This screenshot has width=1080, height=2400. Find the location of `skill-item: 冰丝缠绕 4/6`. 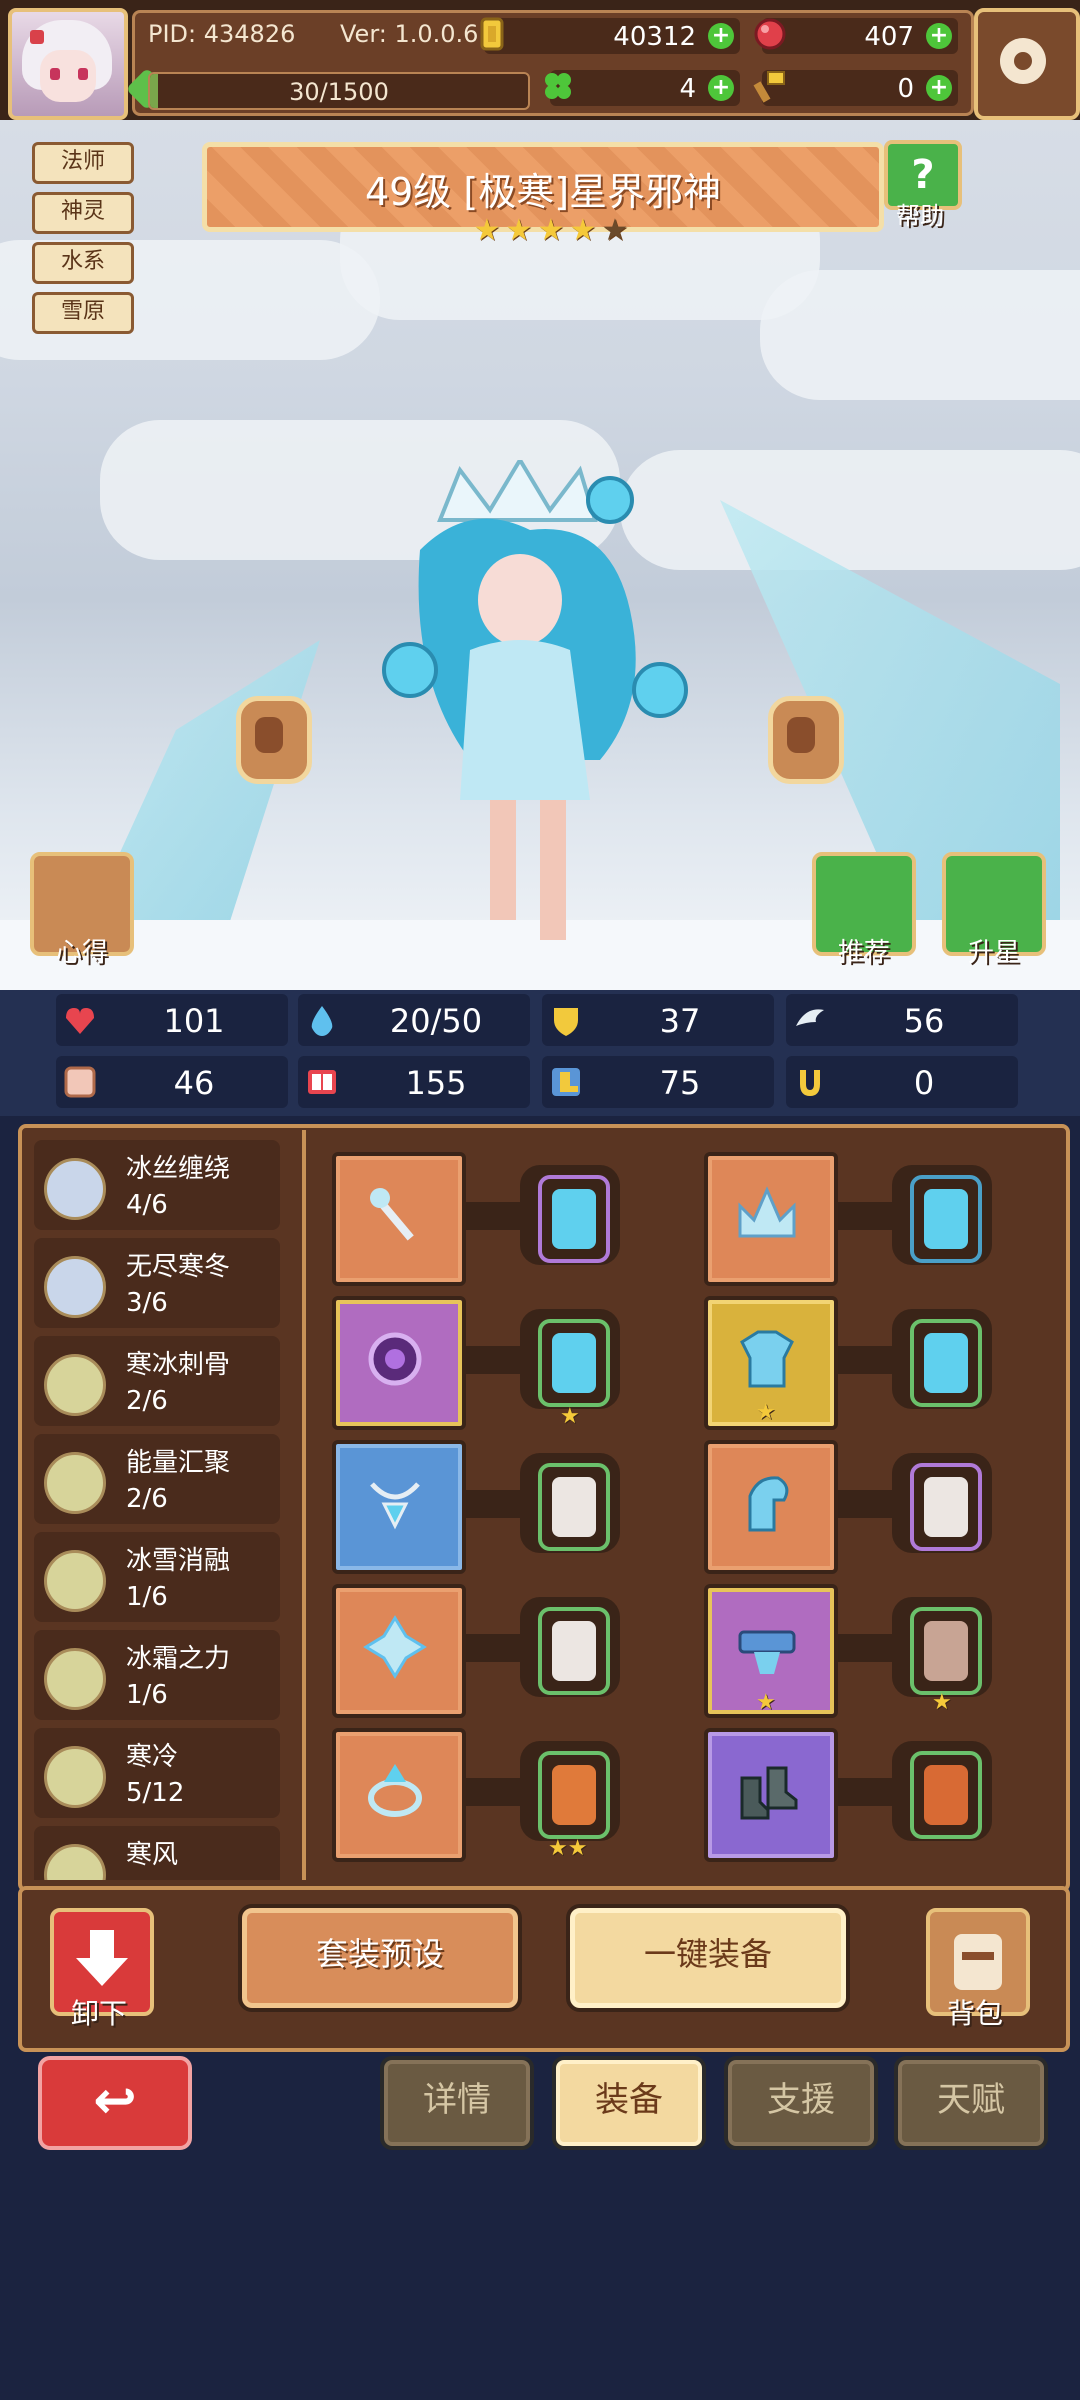

skill-item: 冰丝缠绕 4/6 is located at coordinates (157, 1185).